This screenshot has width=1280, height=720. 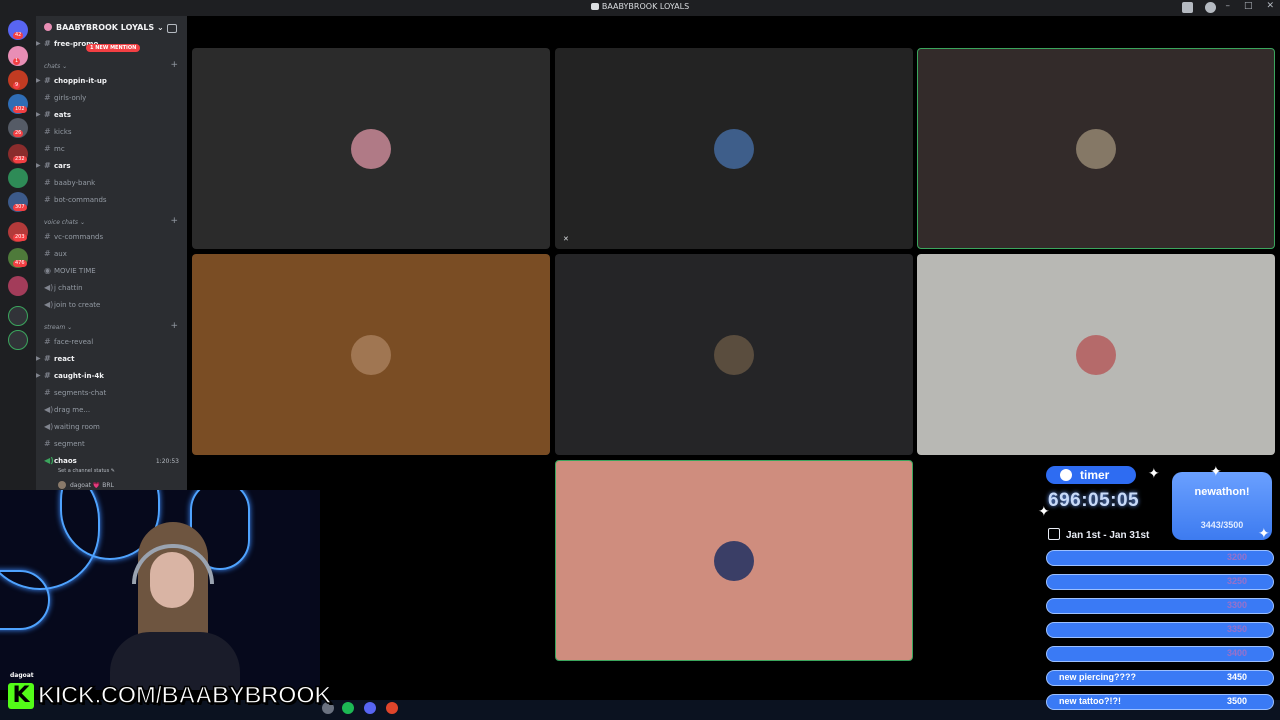 I want to click on channel-movie-time: ◉ MOVIE TIME, so click(x=70, y=271).